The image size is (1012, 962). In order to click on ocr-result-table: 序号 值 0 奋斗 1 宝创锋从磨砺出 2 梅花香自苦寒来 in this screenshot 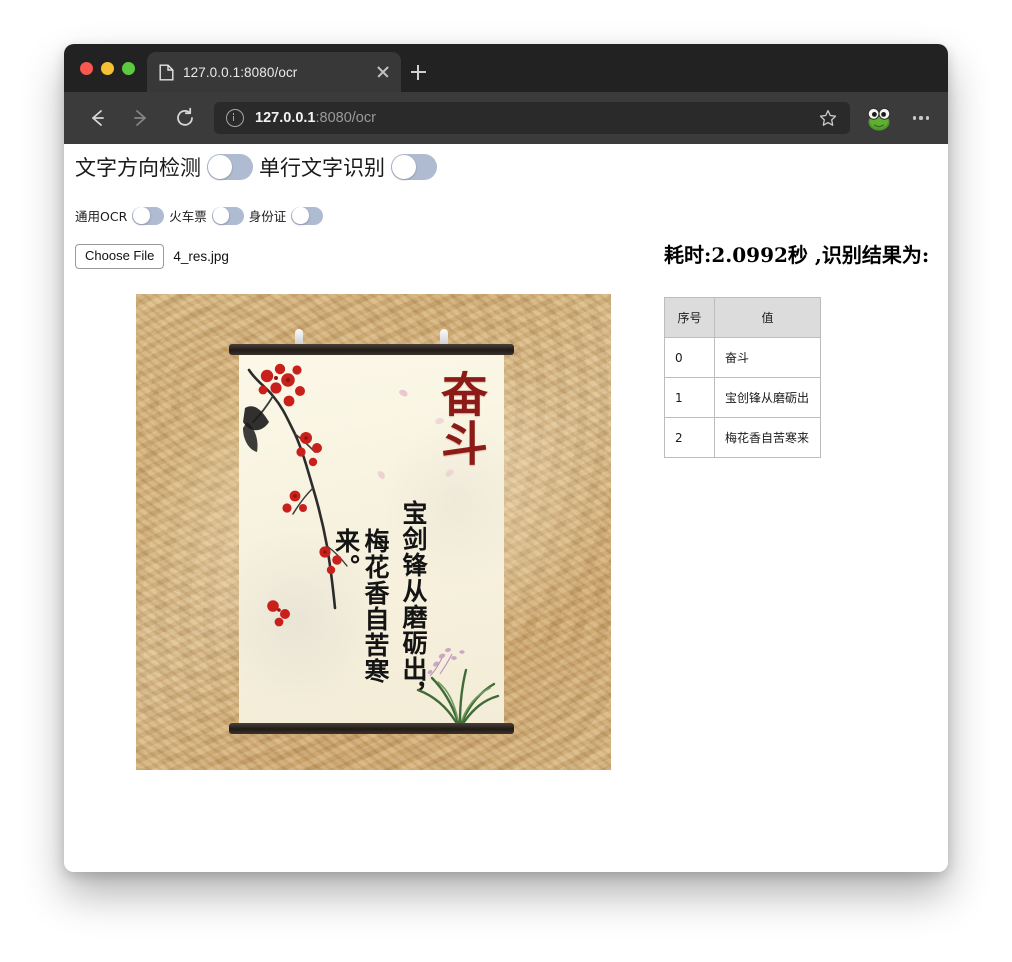, I will do `click(742, 377)`.